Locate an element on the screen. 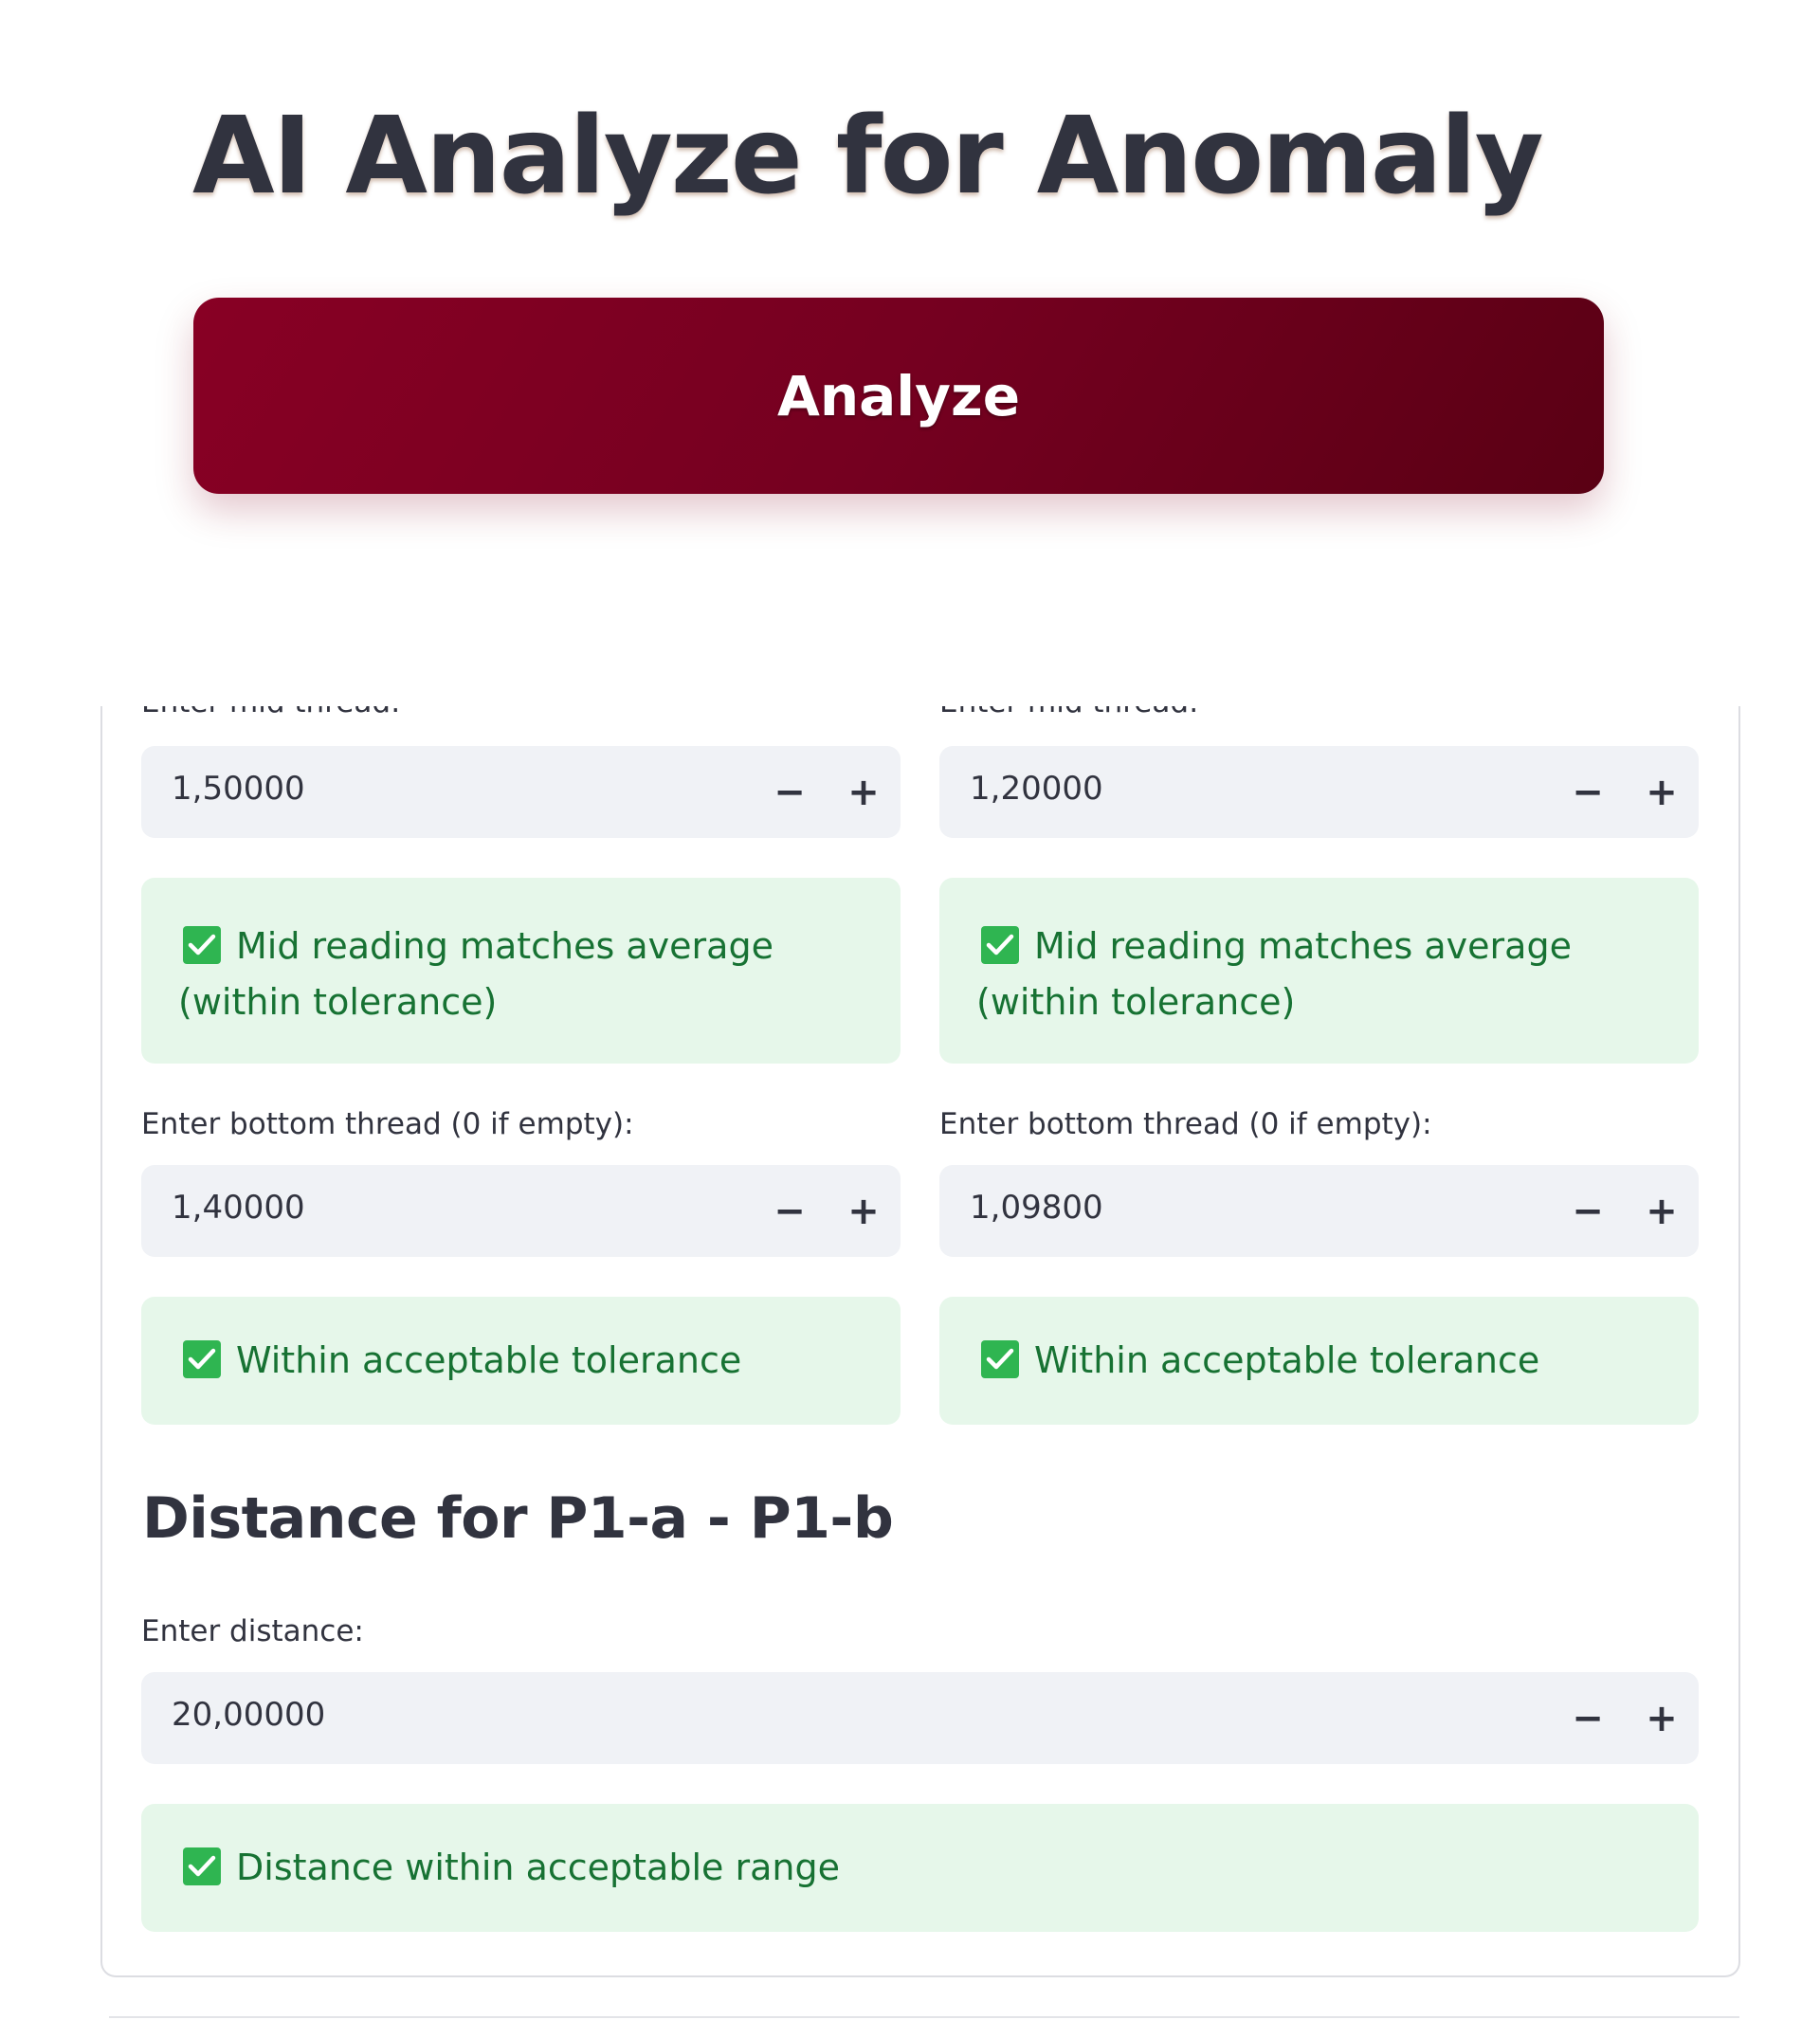 This screenshot has height=2020, width=1820. divider is located at coordinates (924, 2017).